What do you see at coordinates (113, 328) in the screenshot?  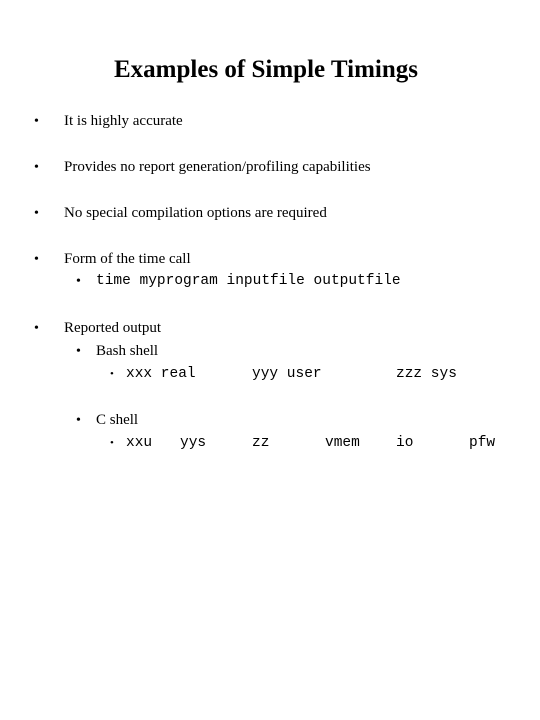 I see `bullet-text: Reported output` at bounding box center [113, 328].